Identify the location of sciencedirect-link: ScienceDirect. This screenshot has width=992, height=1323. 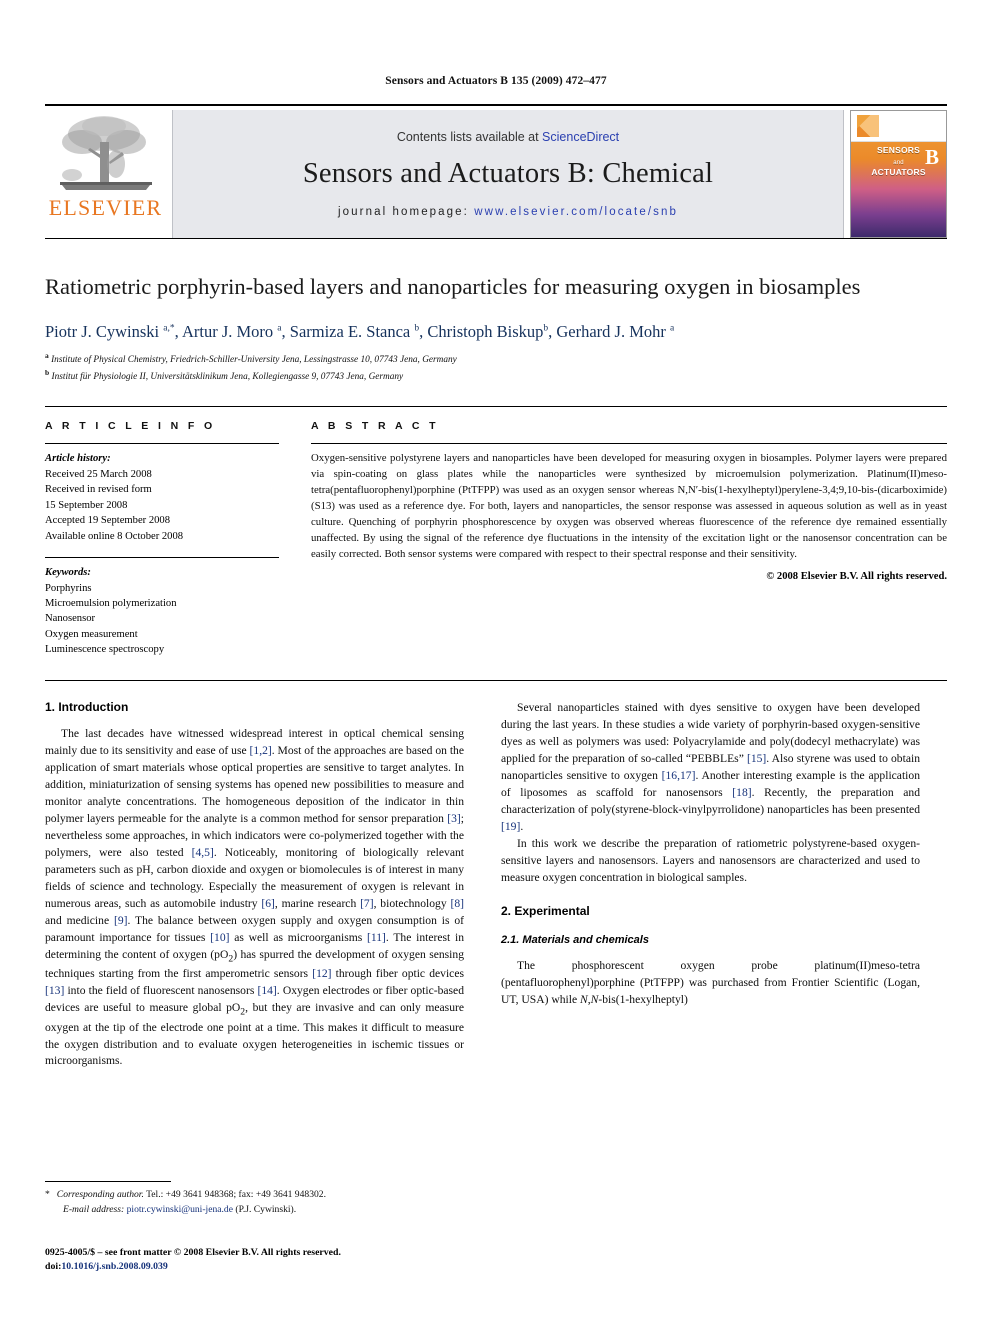
(580, 137).